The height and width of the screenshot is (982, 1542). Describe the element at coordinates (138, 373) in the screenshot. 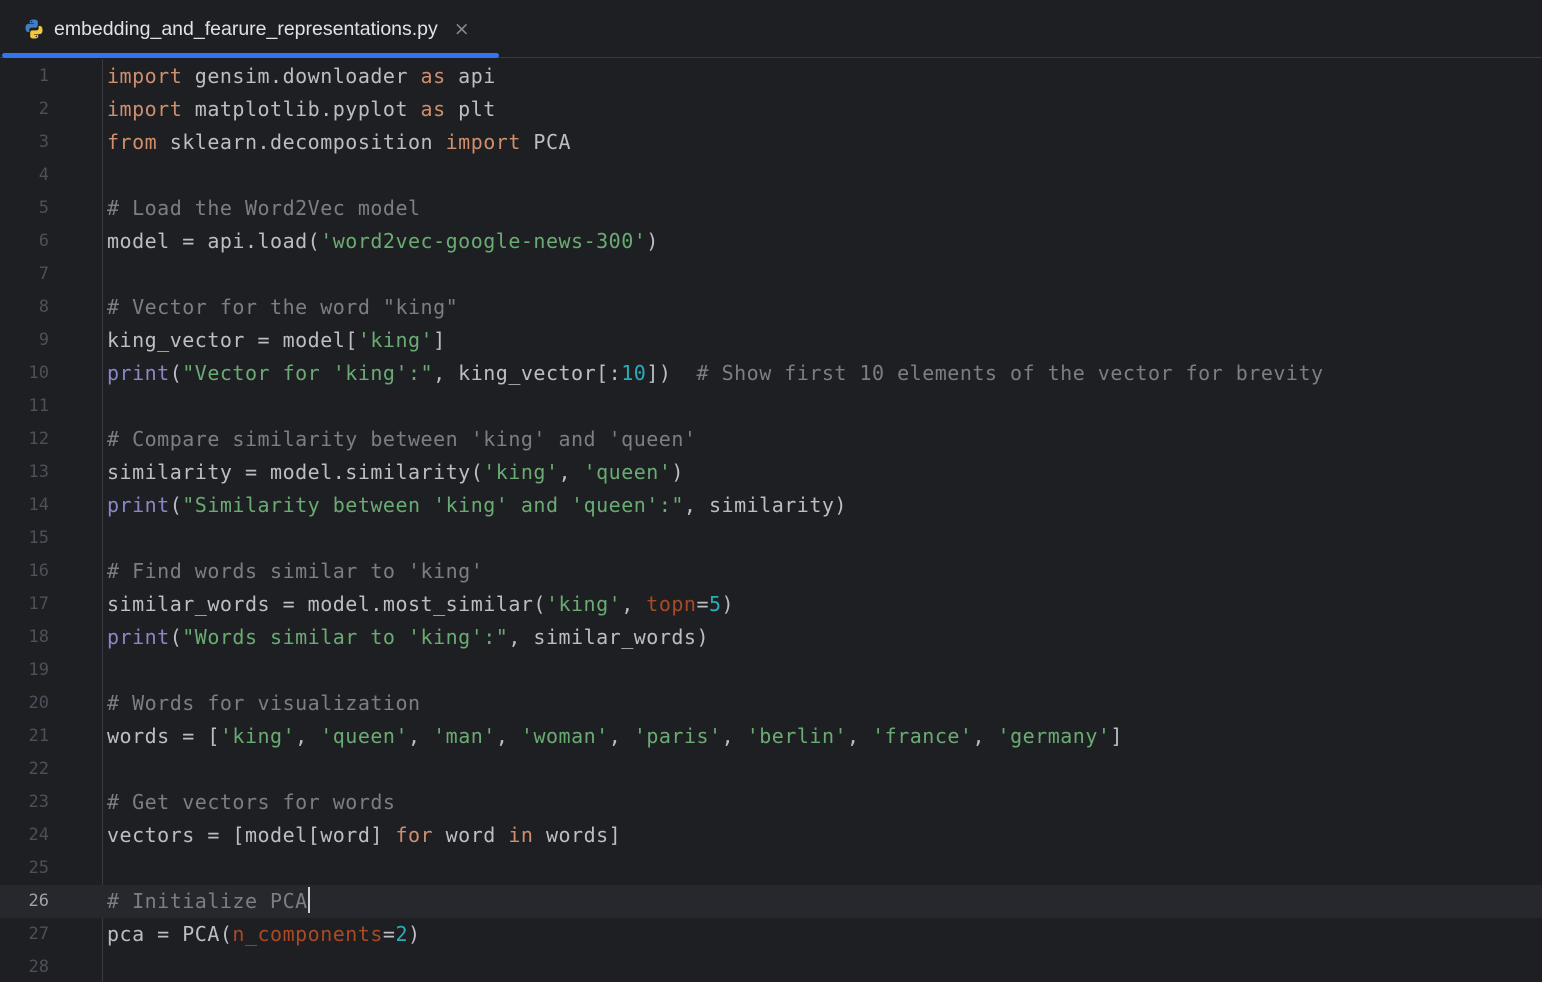

I see `code-token: print` at that location.